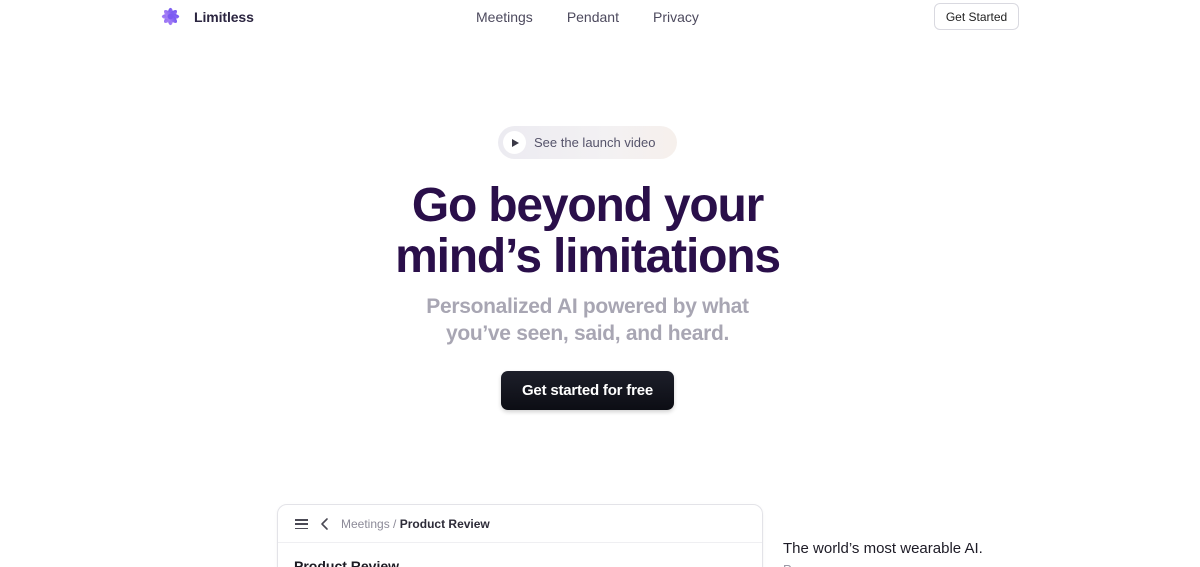 The width and height of the screenshot is (1200, 567). Describe the element at coordinates (514, 142) in the screenshot. I see `play-icon` at that location.